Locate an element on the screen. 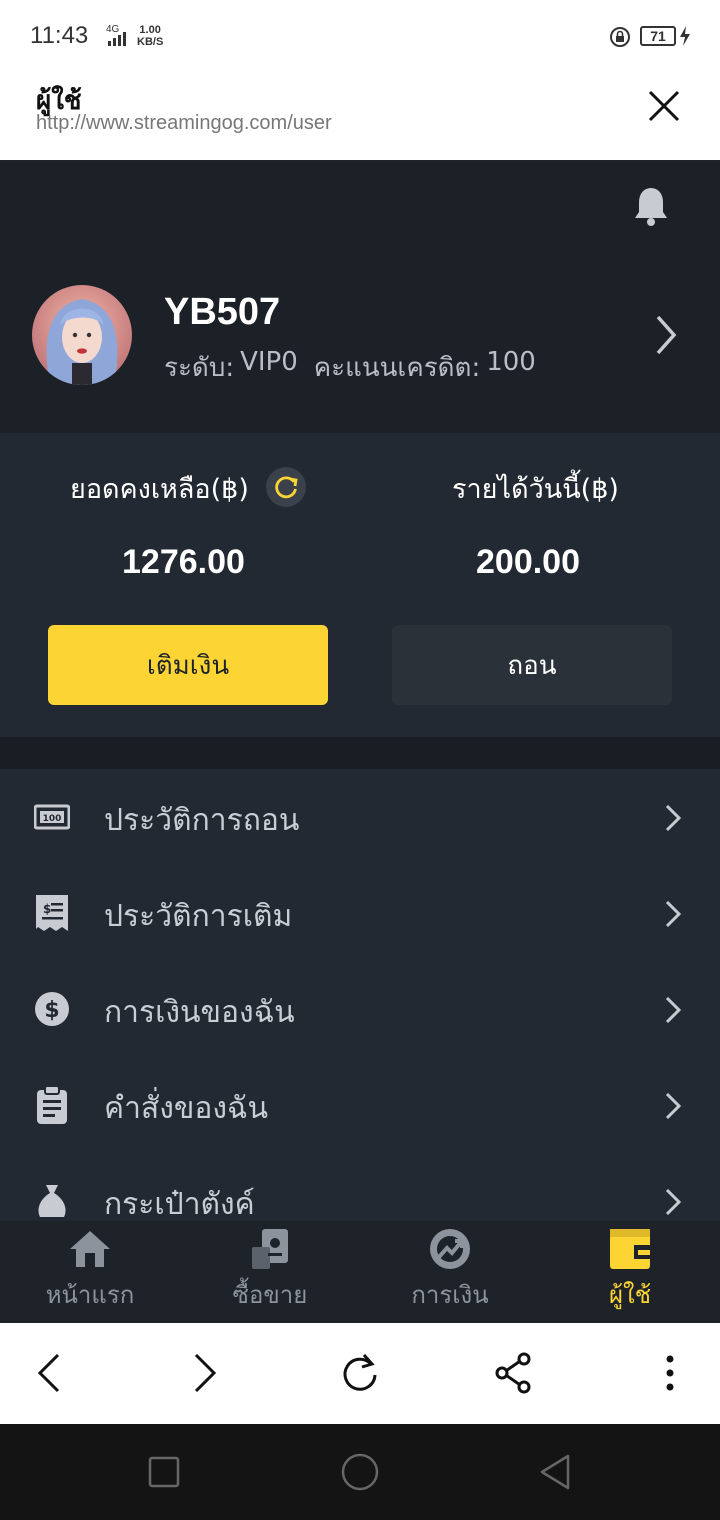  signal-icon is located at coordinates (117, 39).